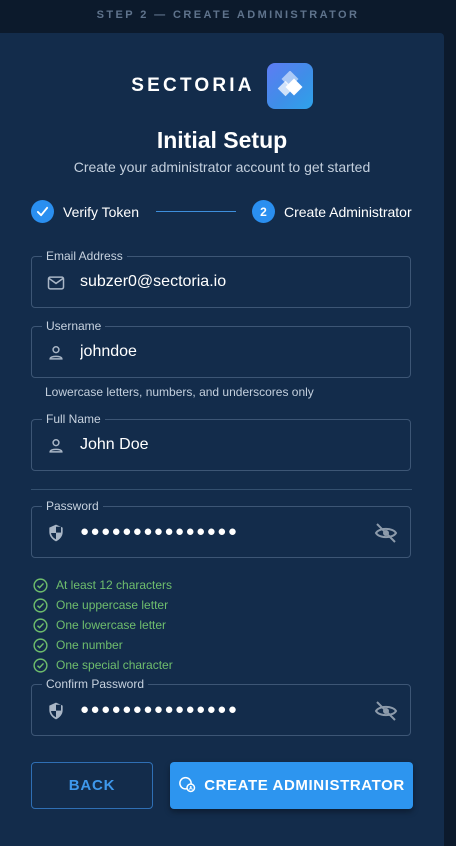  I want to click on stepper-connector, so click(196, 211).